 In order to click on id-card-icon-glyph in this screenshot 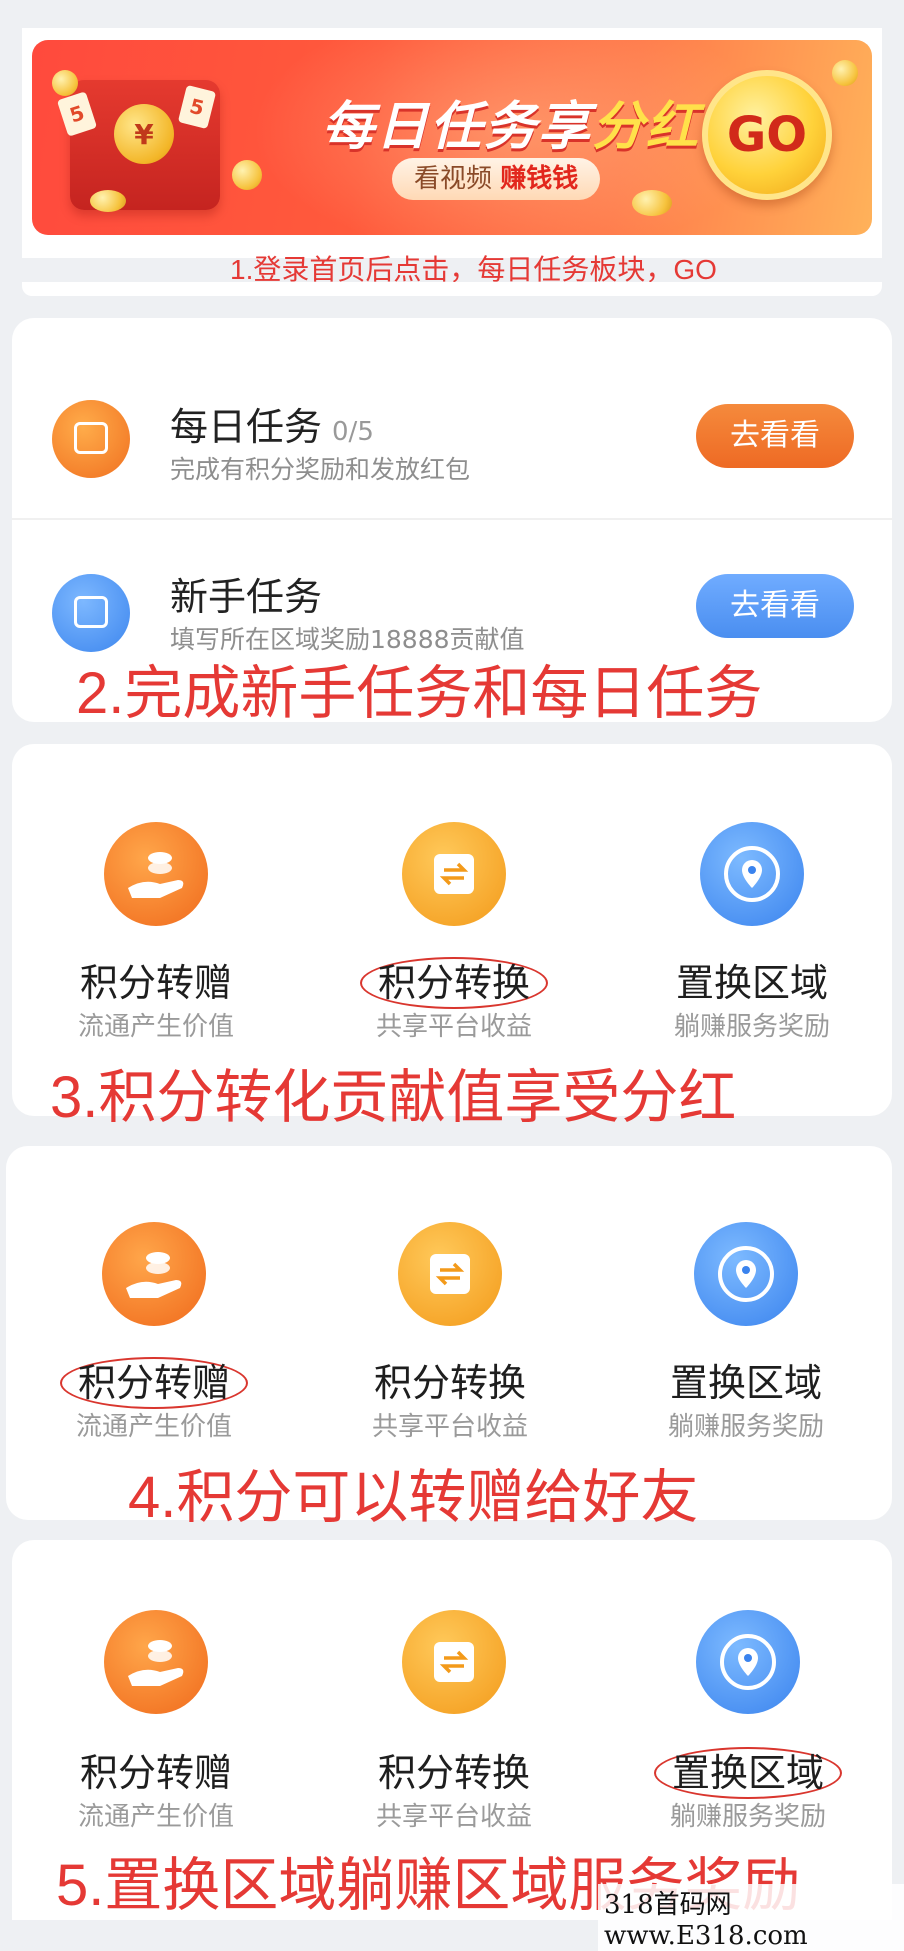, I will do `click(91, 612)`.